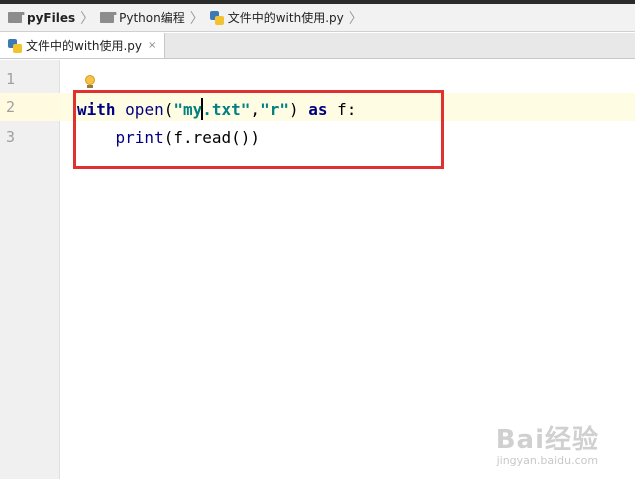 The image size is (635, 479). Describe the element at coordinates (51, 17) in the screenshot. I see `breadcrumb-label: pyFiles` at that location.